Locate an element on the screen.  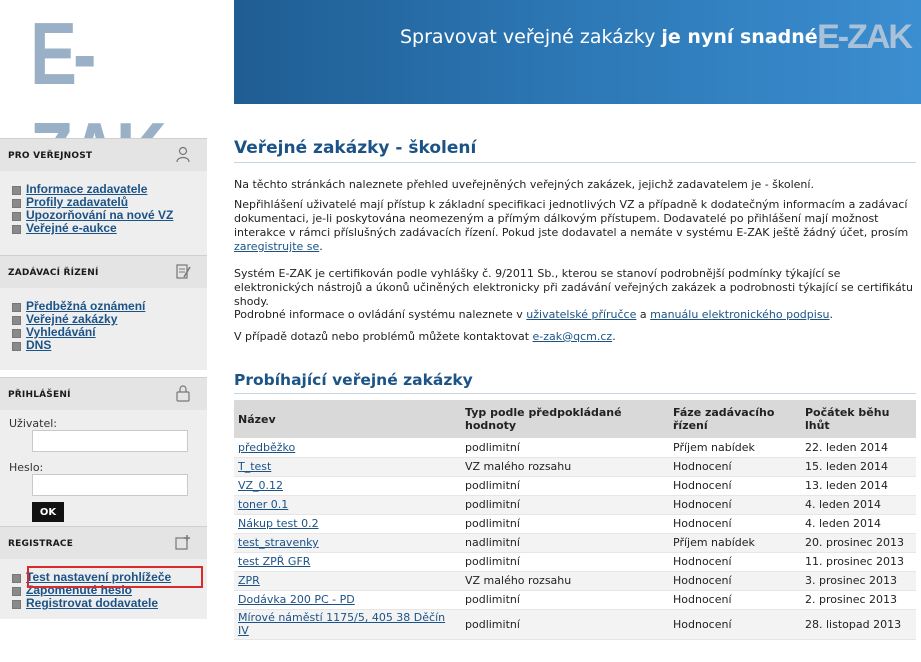
section-public-header: PRO VEŘEJNOST is located at coordinates (103, 154).